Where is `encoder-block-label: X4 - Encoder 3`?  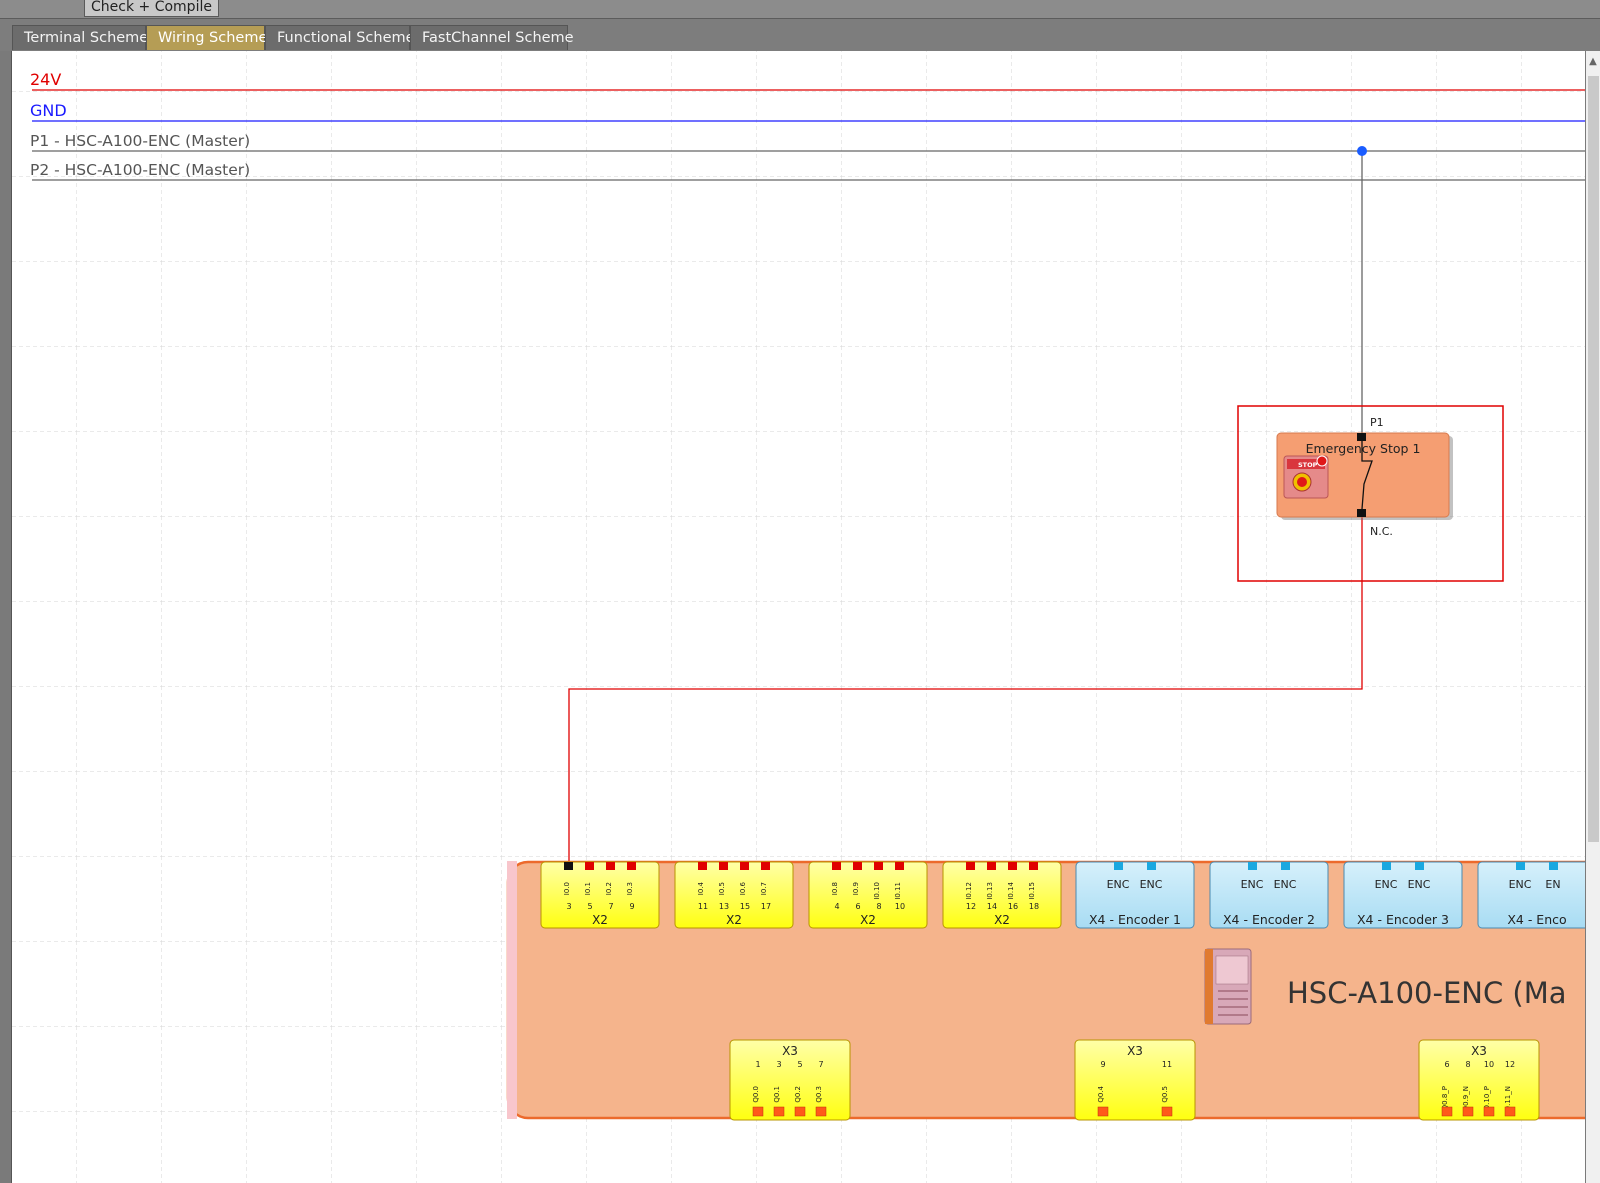
encoder-block-label: X4 - Encoder 3 is located at coordinates (1403, 919).